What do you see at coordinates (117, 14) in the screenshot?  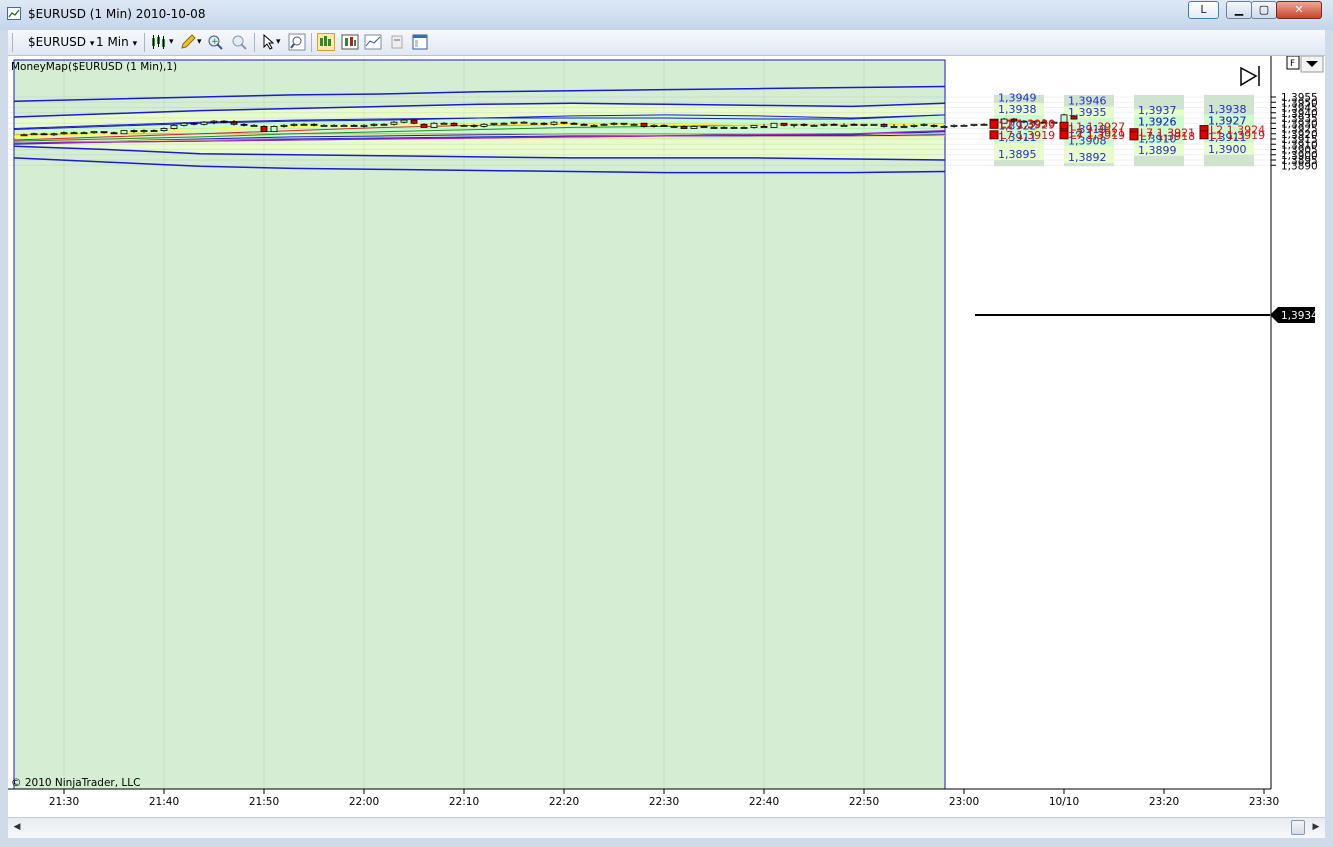 I see `window-title: $EURUSD (1 Min) 2010-10-08` at bounding box center [117, 14].